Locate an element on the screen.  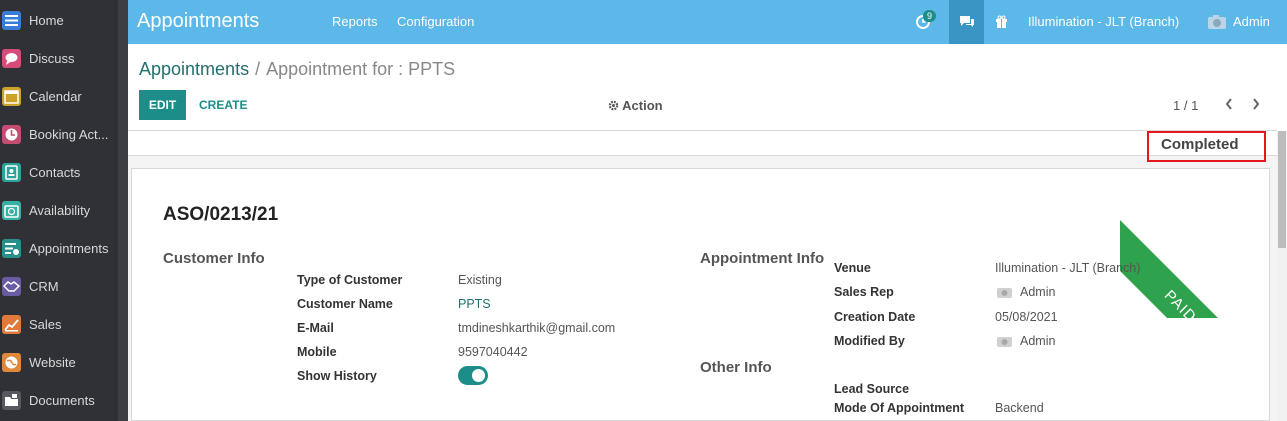
sidebar-item-discuss: Discuss is located at coordinates (59, 58).